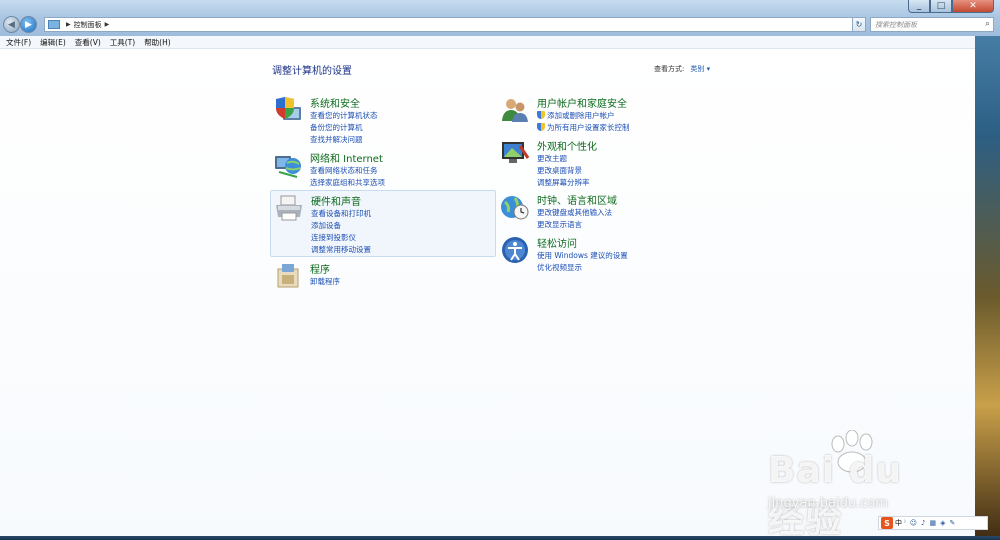 This screenshot has height=540, width=1000. Describe the element at coordinates (855, 485) in the screenshot. I see `baidu-watermark: Bai du 经验 jingyan.baidu.com` at that location.